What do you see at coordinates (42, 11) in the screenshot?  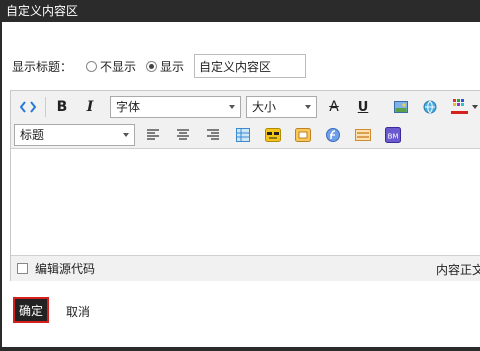 I see `window-title: 自定义内容区` at bounding box center [42, 11].